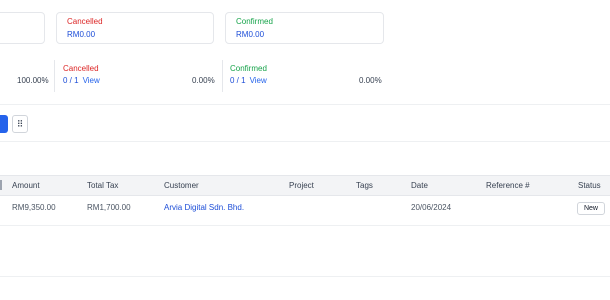 The image size is (610, 300). I want to click on column-header-total-tax: Total Tax, so click(102, 185).